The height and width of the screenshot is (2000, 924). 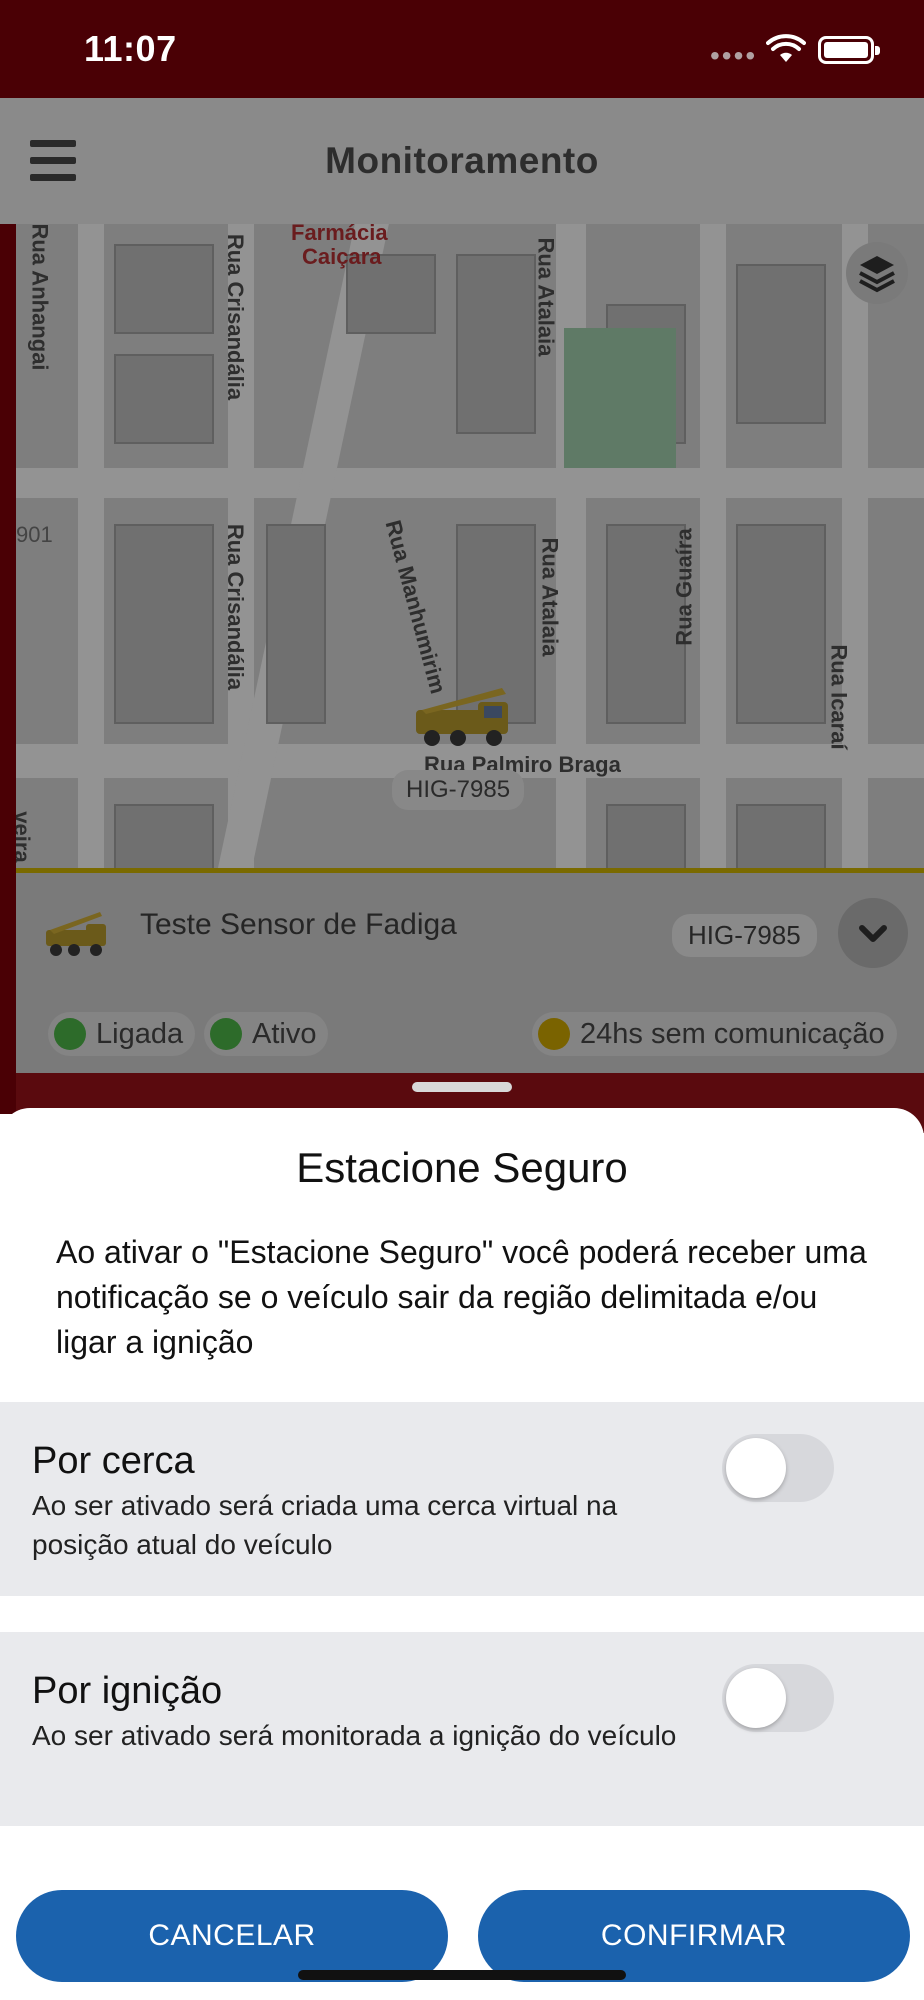 I want to click on map-label-pharmacy: Farmácia, so click(x=339, y=234).